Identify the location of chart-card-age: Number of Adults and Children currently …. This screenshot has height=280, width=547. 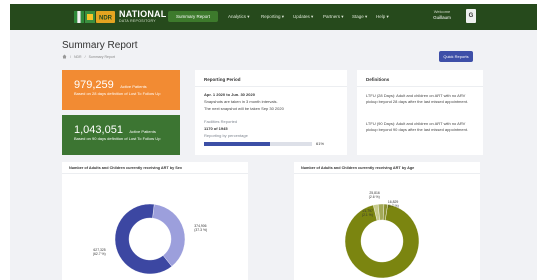
(387, 221).